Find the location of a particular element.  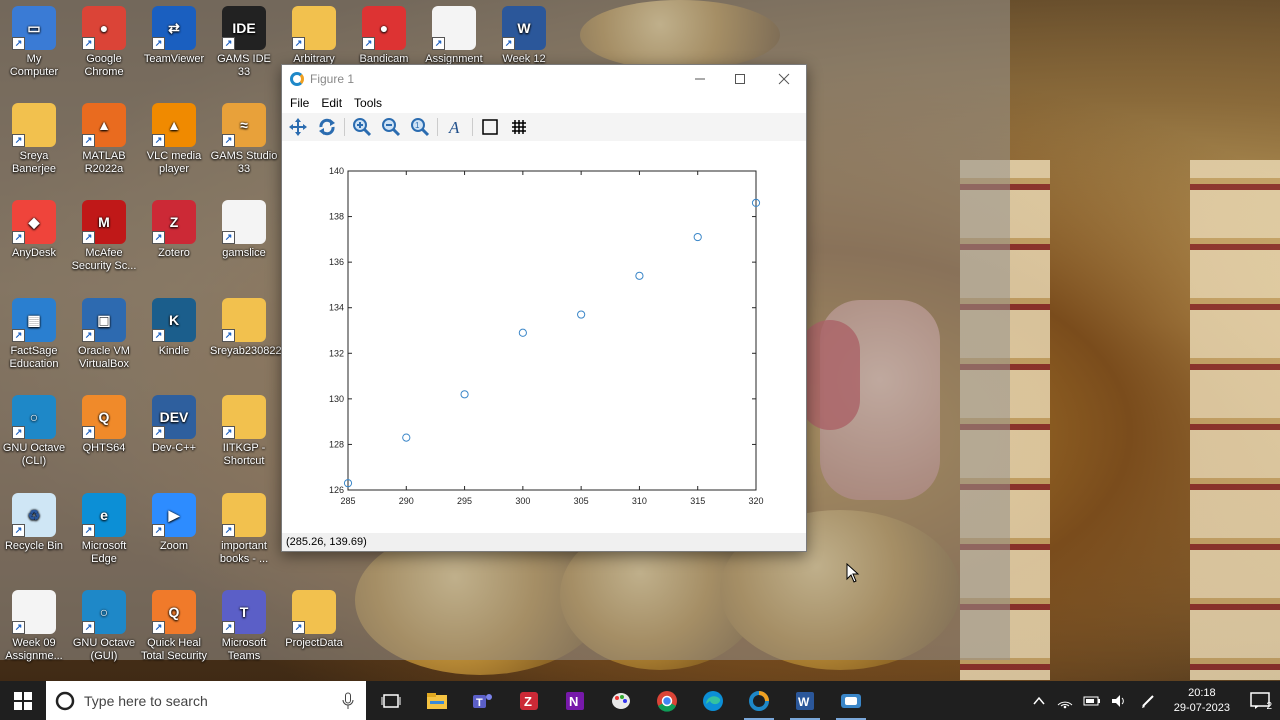

desktop-icon: ▲ ↗ VLC media player is located at coordinates (174, 139).